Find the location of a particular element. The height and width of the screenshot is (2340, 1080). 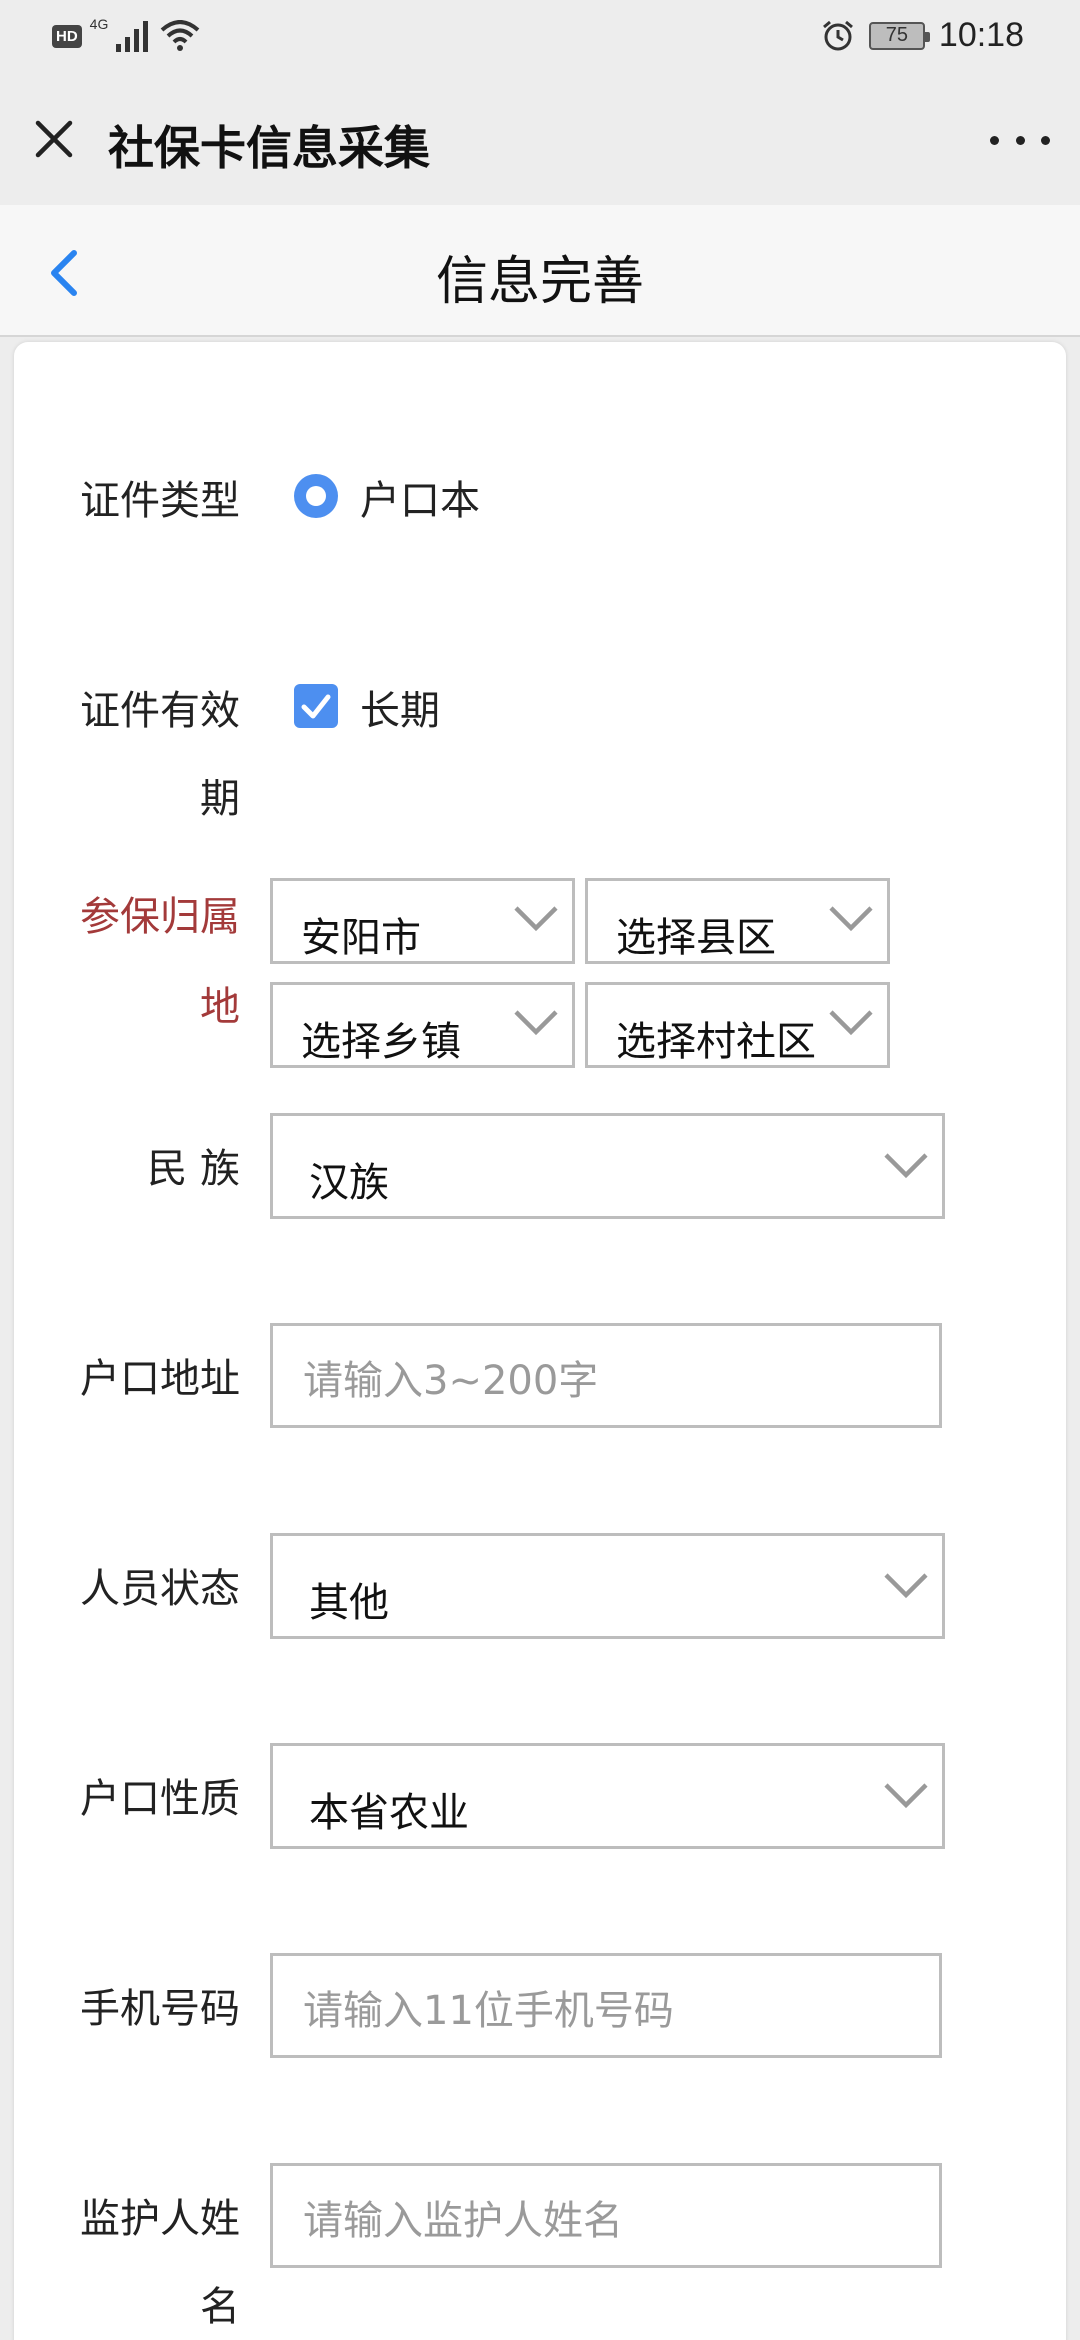

town-value: 选择乡镇 is located at coordinates (381, 1042).